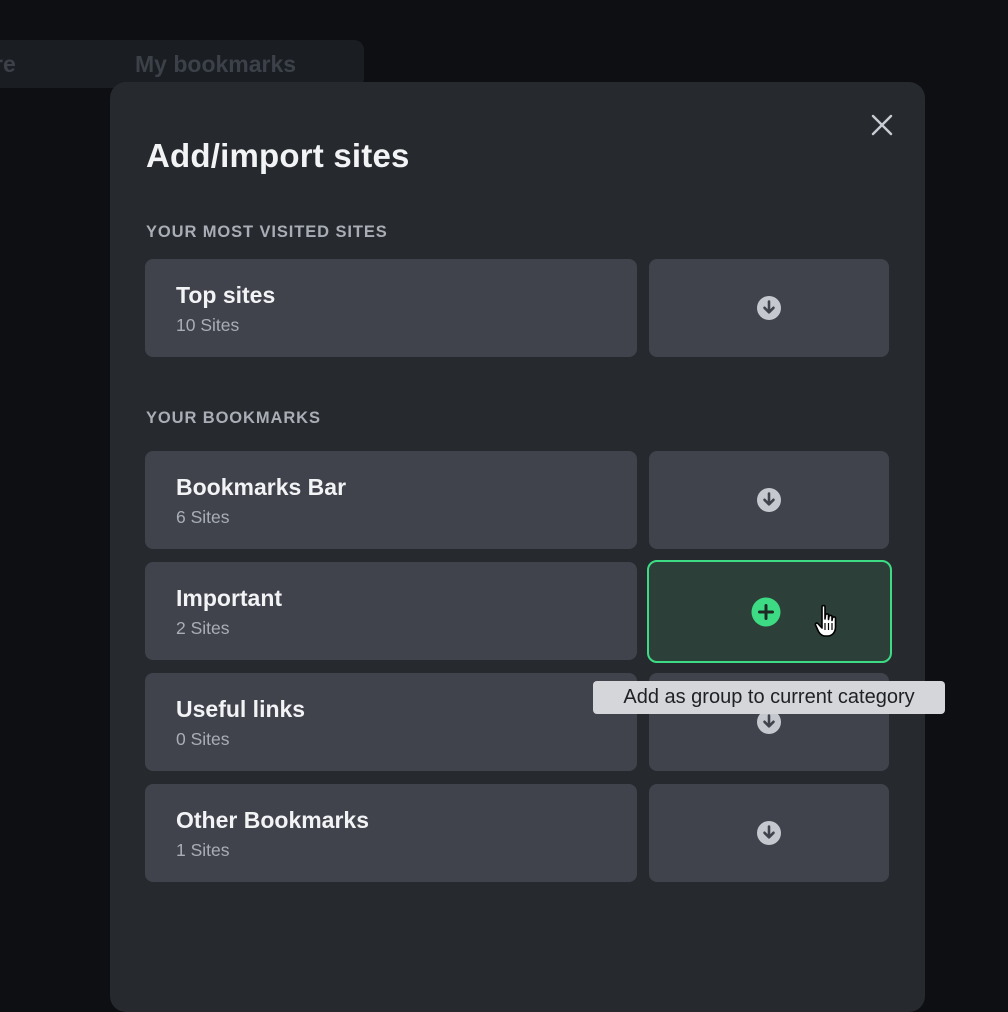 This screenshot has height=1012, width=1008. I want to click on section-label-most-visited: YOUR MOST VISITED SITES, so click(267, 232).